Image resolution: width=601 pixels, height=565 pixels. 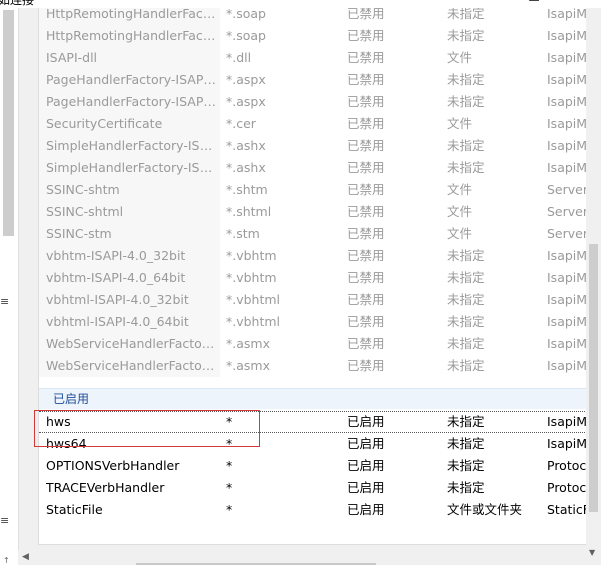 I want to click on cell-name: OPTIONSVerbHandler, so click(x=113, y=465).